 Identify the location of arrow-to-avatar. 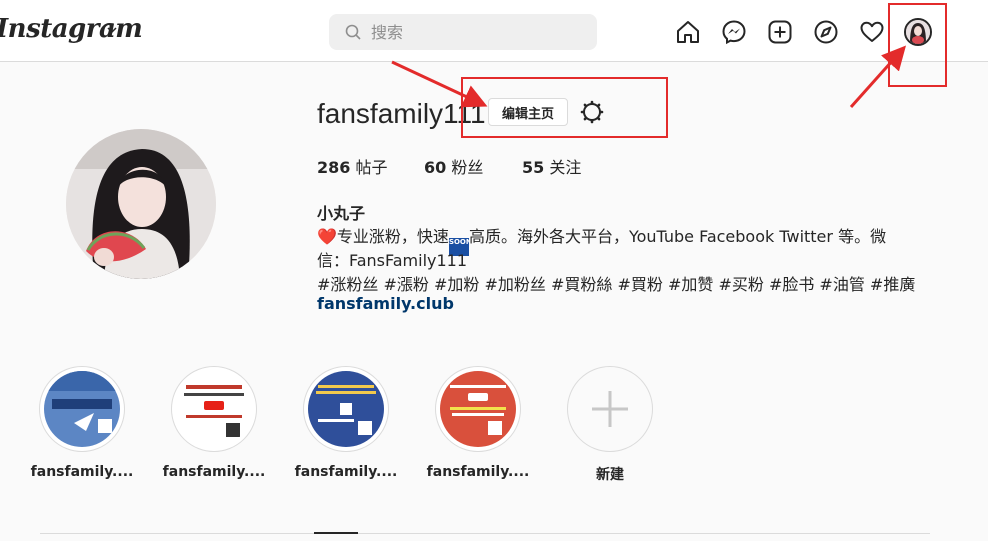
(878, 77).